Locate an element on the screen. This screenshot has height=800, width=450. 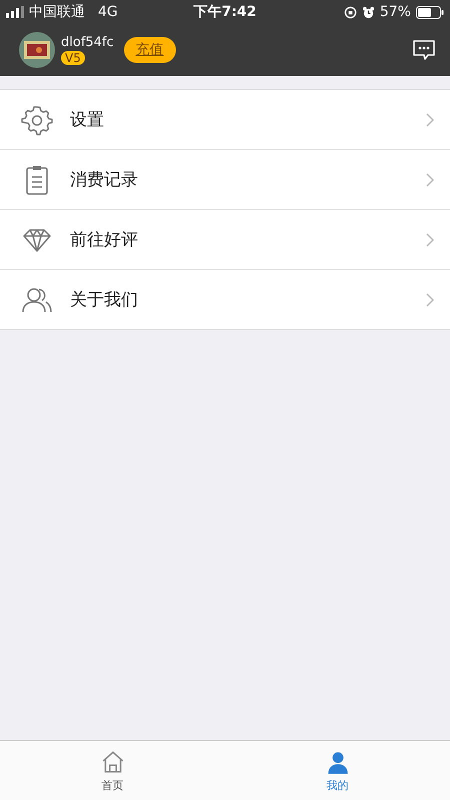
menu-item: 消费记录 is located at coordinates (225, 180).